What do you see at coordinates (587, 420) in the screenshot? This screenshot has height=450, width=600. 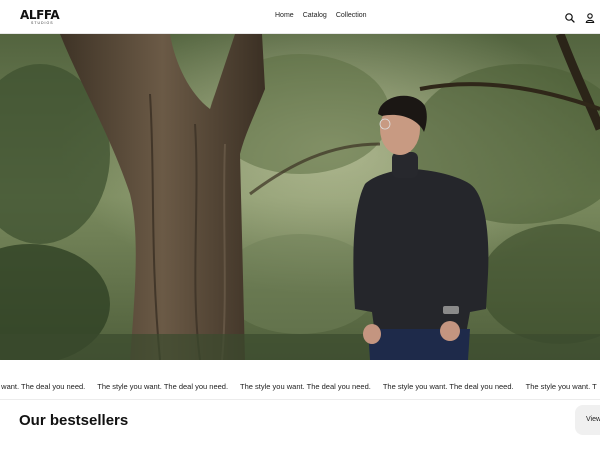 I see `view-all-button: View all` at bounding box center [587, 420].